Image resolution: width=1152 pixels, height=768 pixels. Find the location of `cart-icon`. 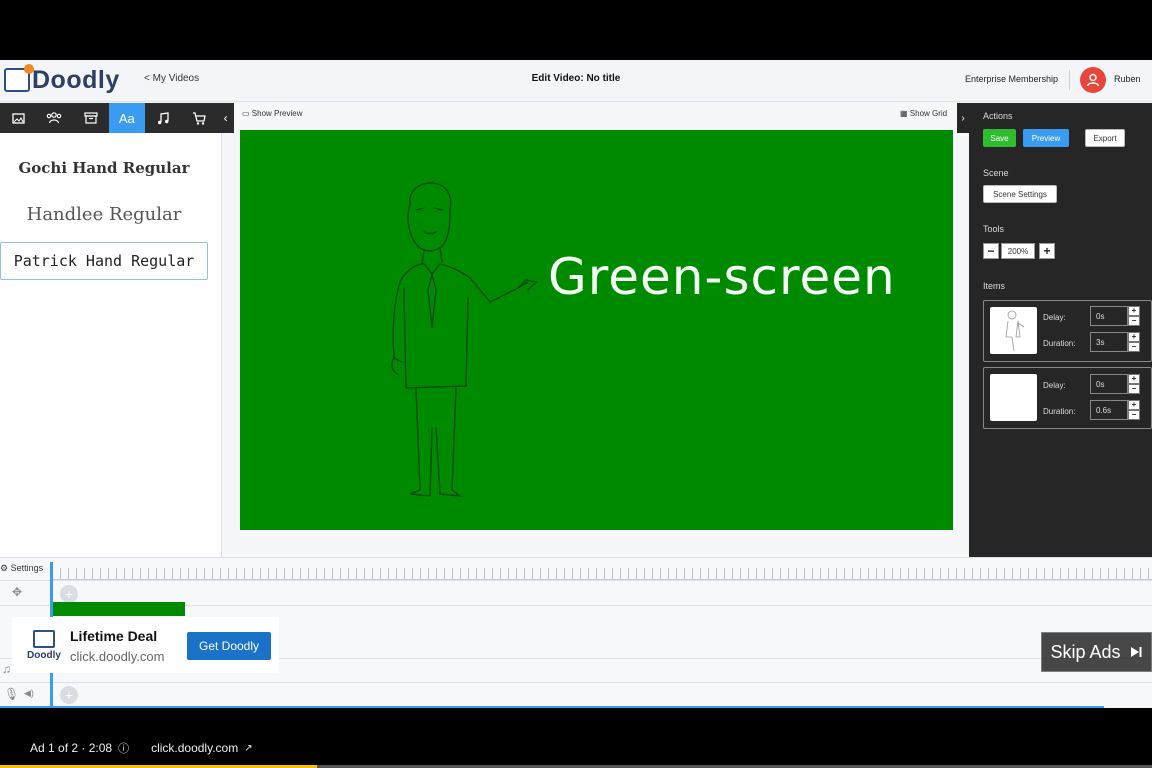

cart-icon is located at coordinates (199, 118).